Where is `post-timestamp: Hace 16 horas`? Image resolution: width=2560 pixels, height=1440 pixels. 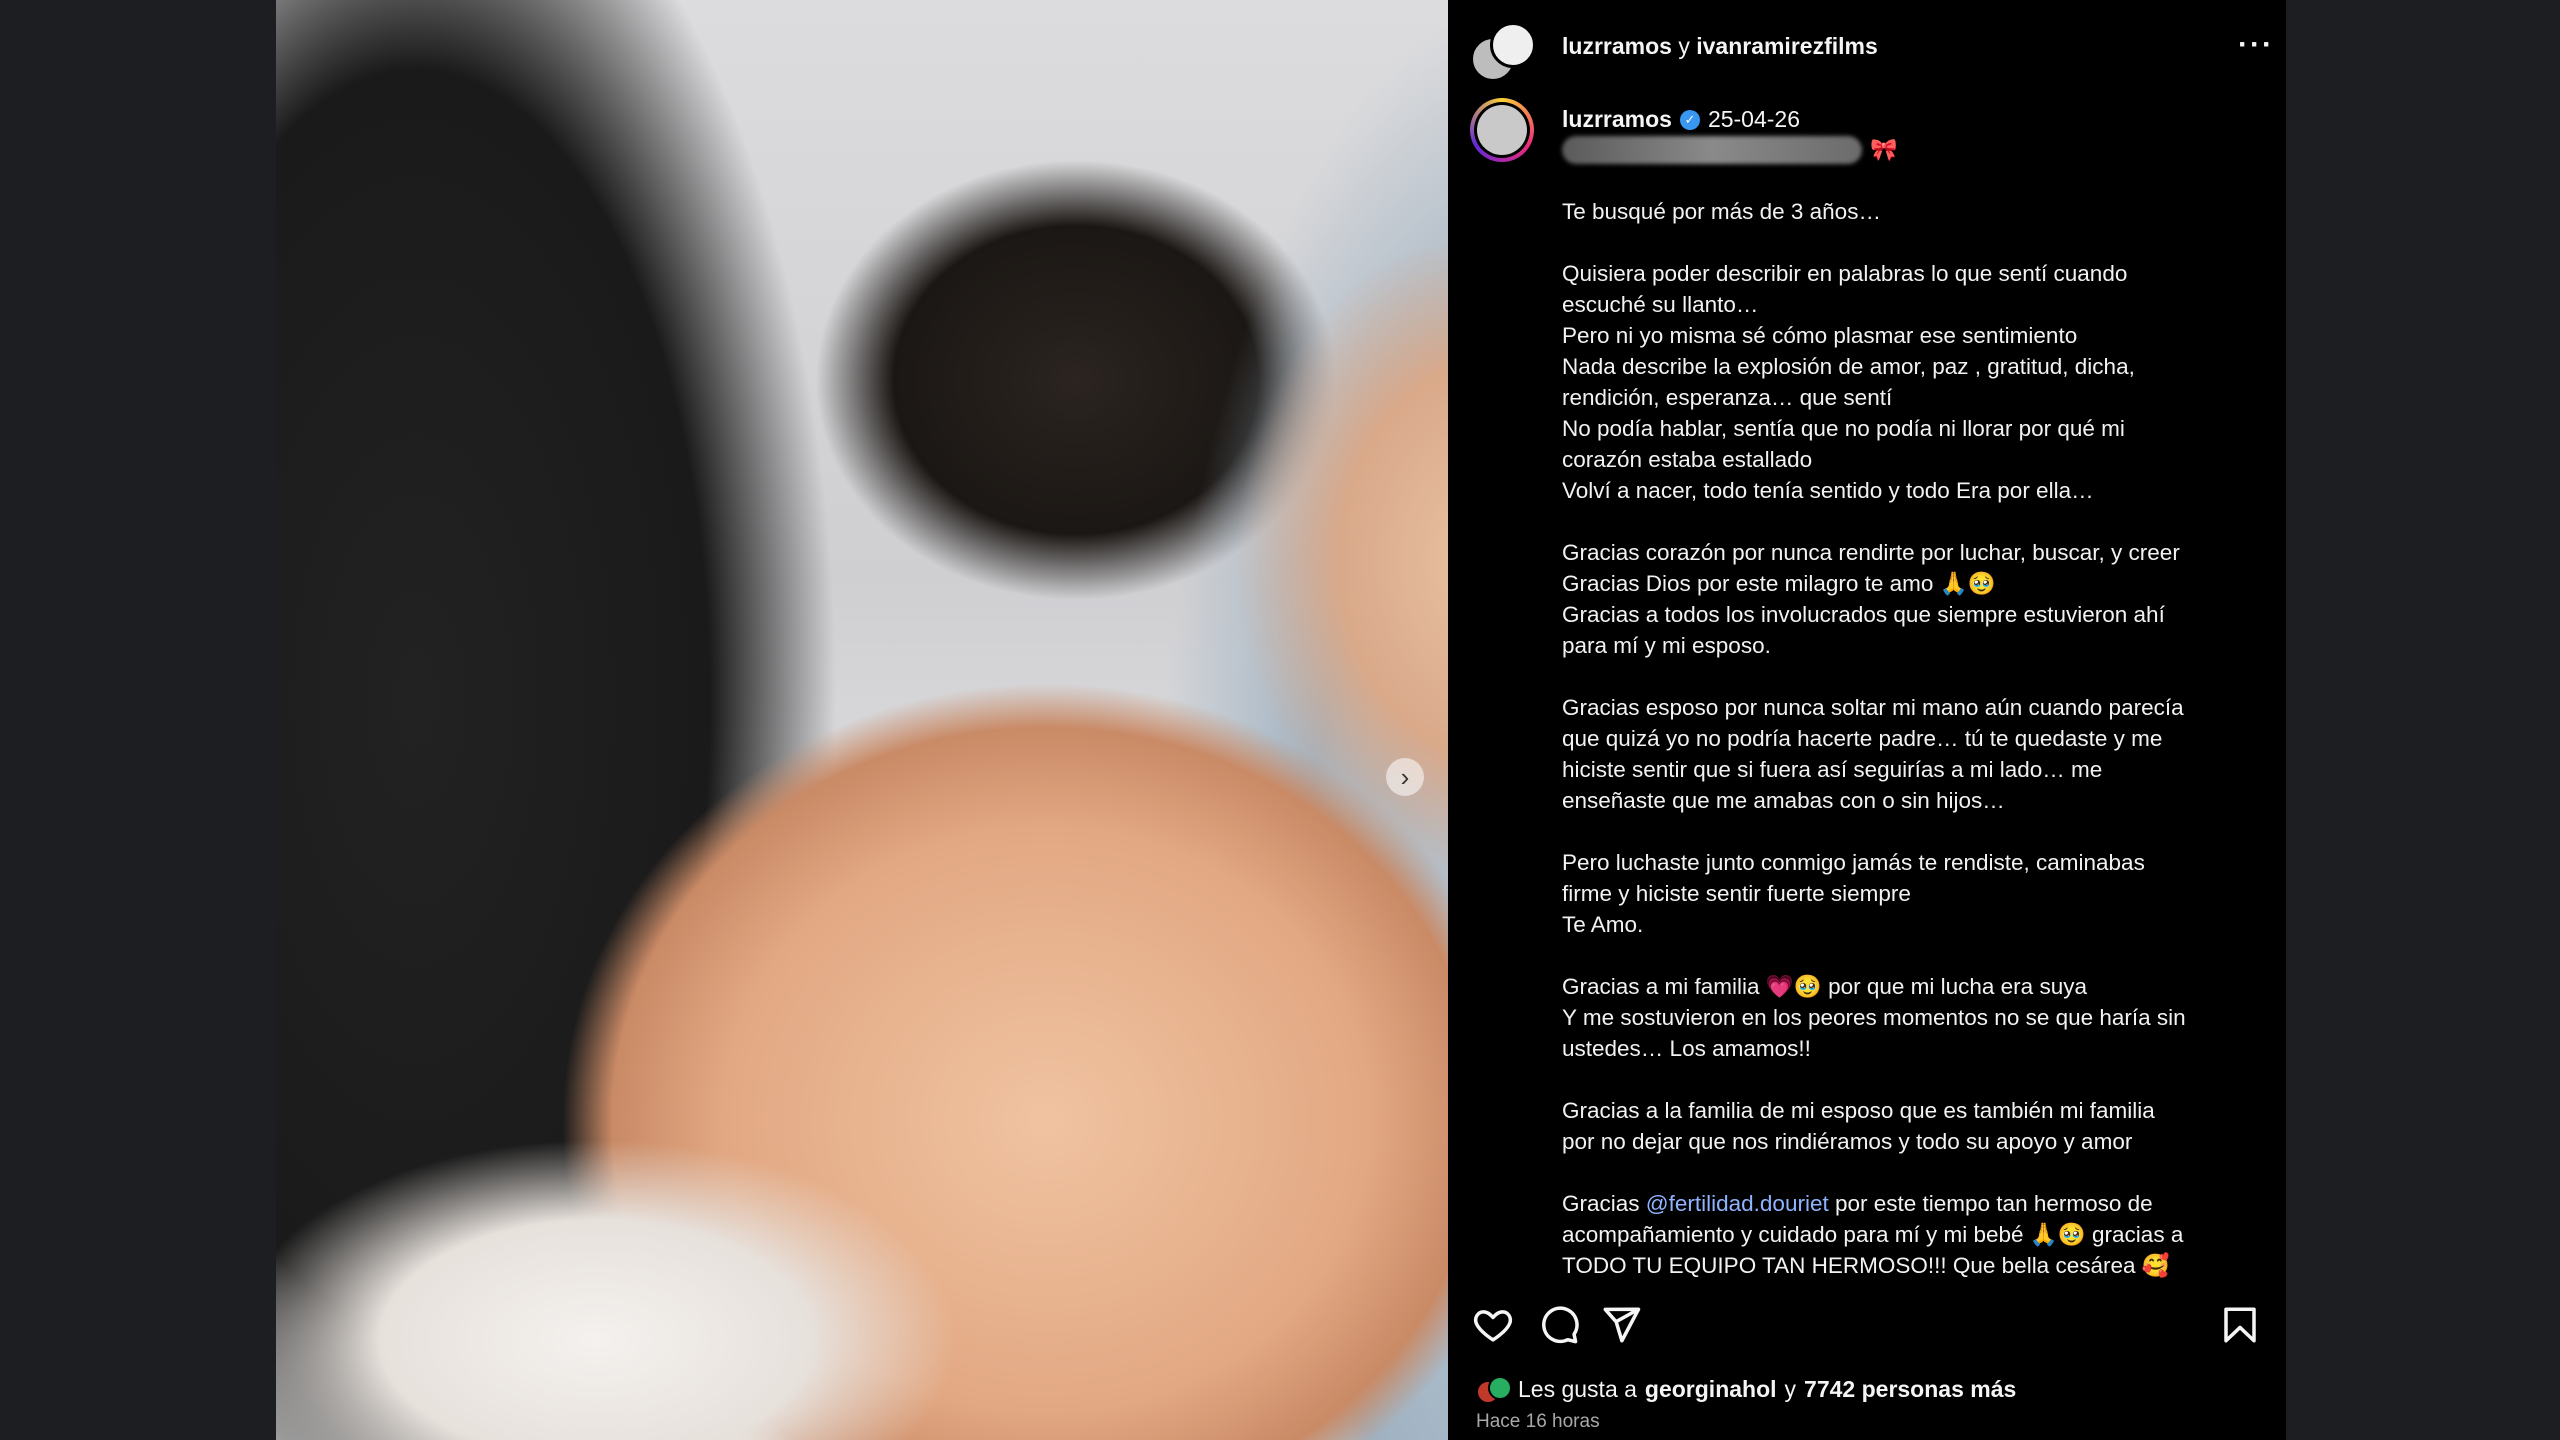 post-timestamp: Hace 16 horas is located at coordinates (1538, 1422).